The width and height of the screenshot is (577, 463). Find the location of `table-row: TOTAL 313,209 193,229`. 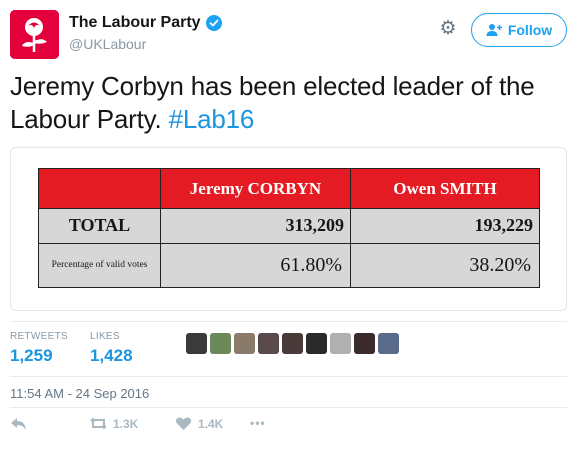

table-row: TOTAL 313,209 193,229 is located at coordinates (289, 226).